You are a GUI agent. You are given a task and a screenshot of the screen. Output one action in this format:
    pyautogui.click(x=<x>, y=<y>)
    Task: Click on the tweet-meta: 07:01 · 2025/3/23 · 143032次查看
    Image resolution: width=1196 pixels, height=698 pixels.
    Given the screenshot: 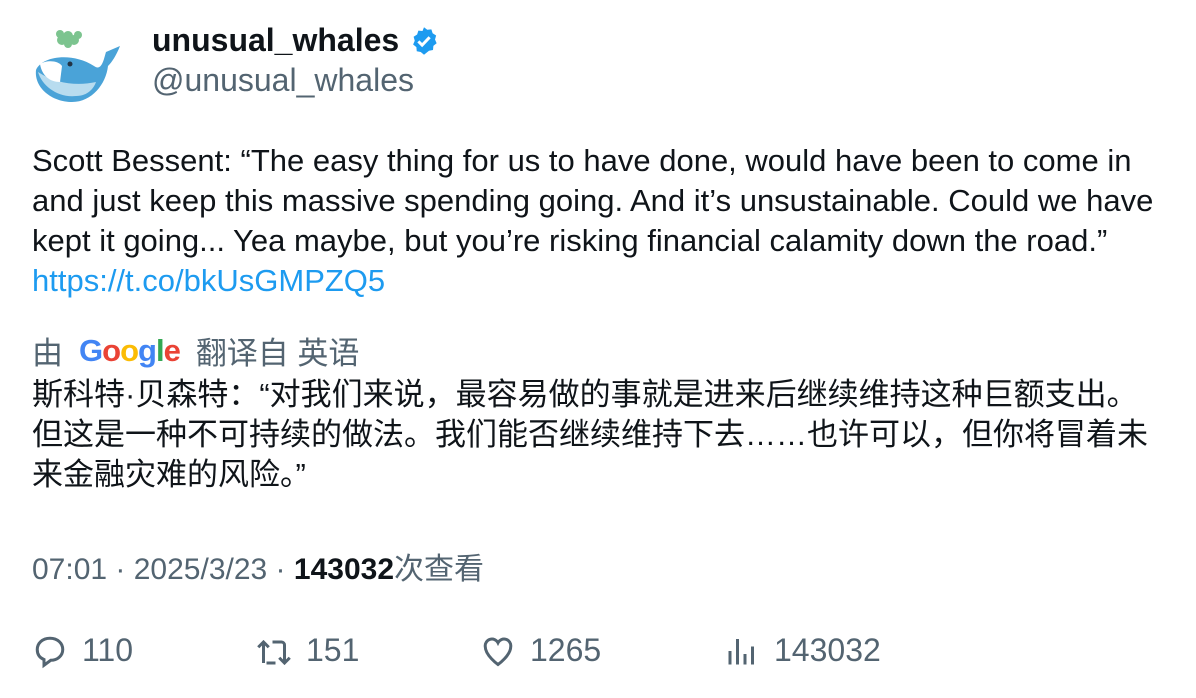 What is the action you would take?
    pyautogui.click(x=258, y=569)
    